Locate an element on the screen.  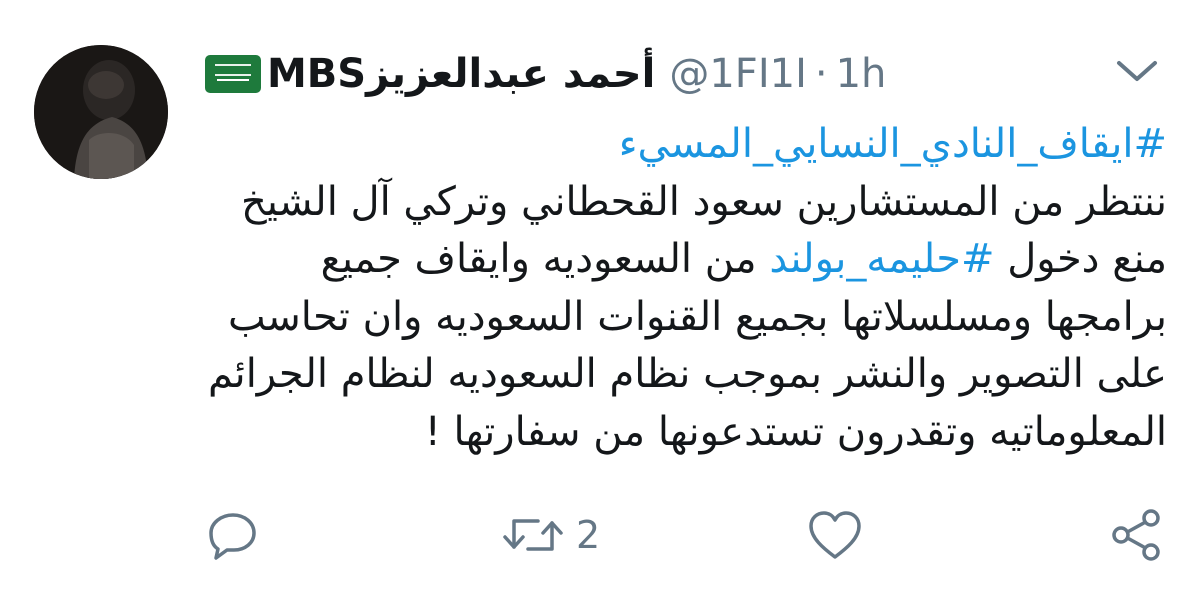
reply-button is located at coordinates (233, 535).